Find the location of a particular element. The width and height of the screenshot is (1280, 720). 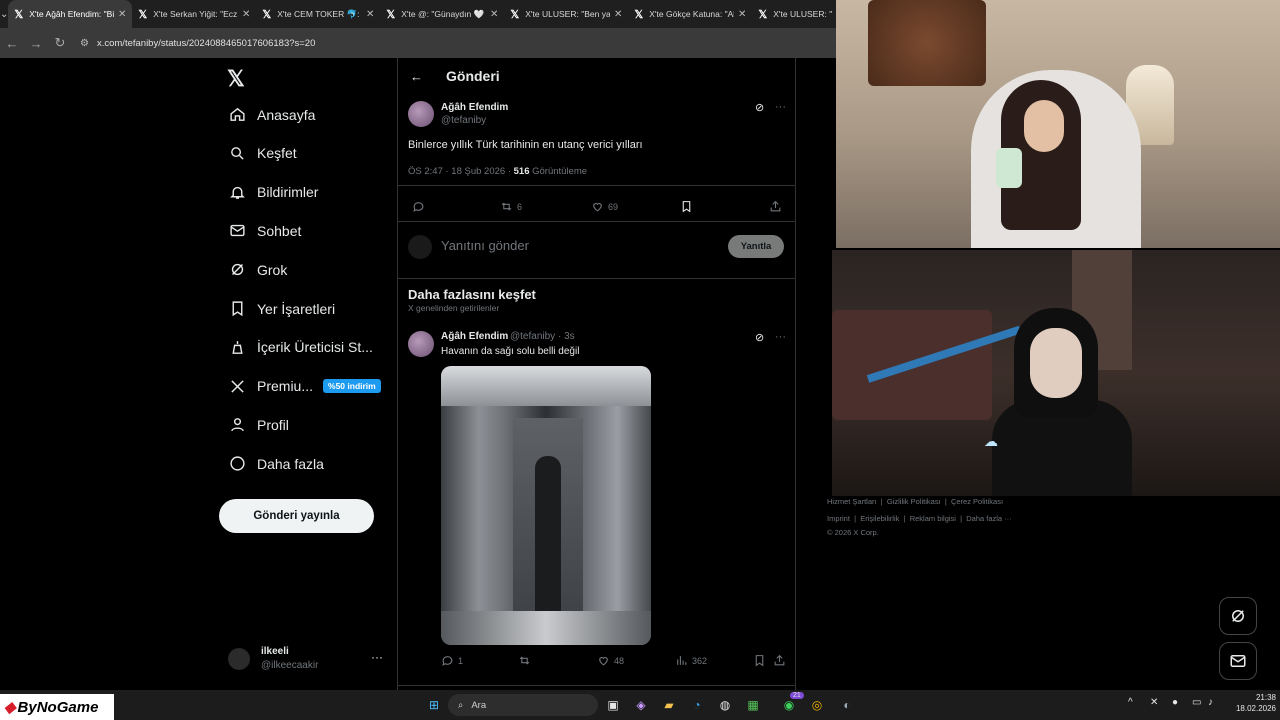

chrome-icon: ◎ is located at coordinates (817, 705).